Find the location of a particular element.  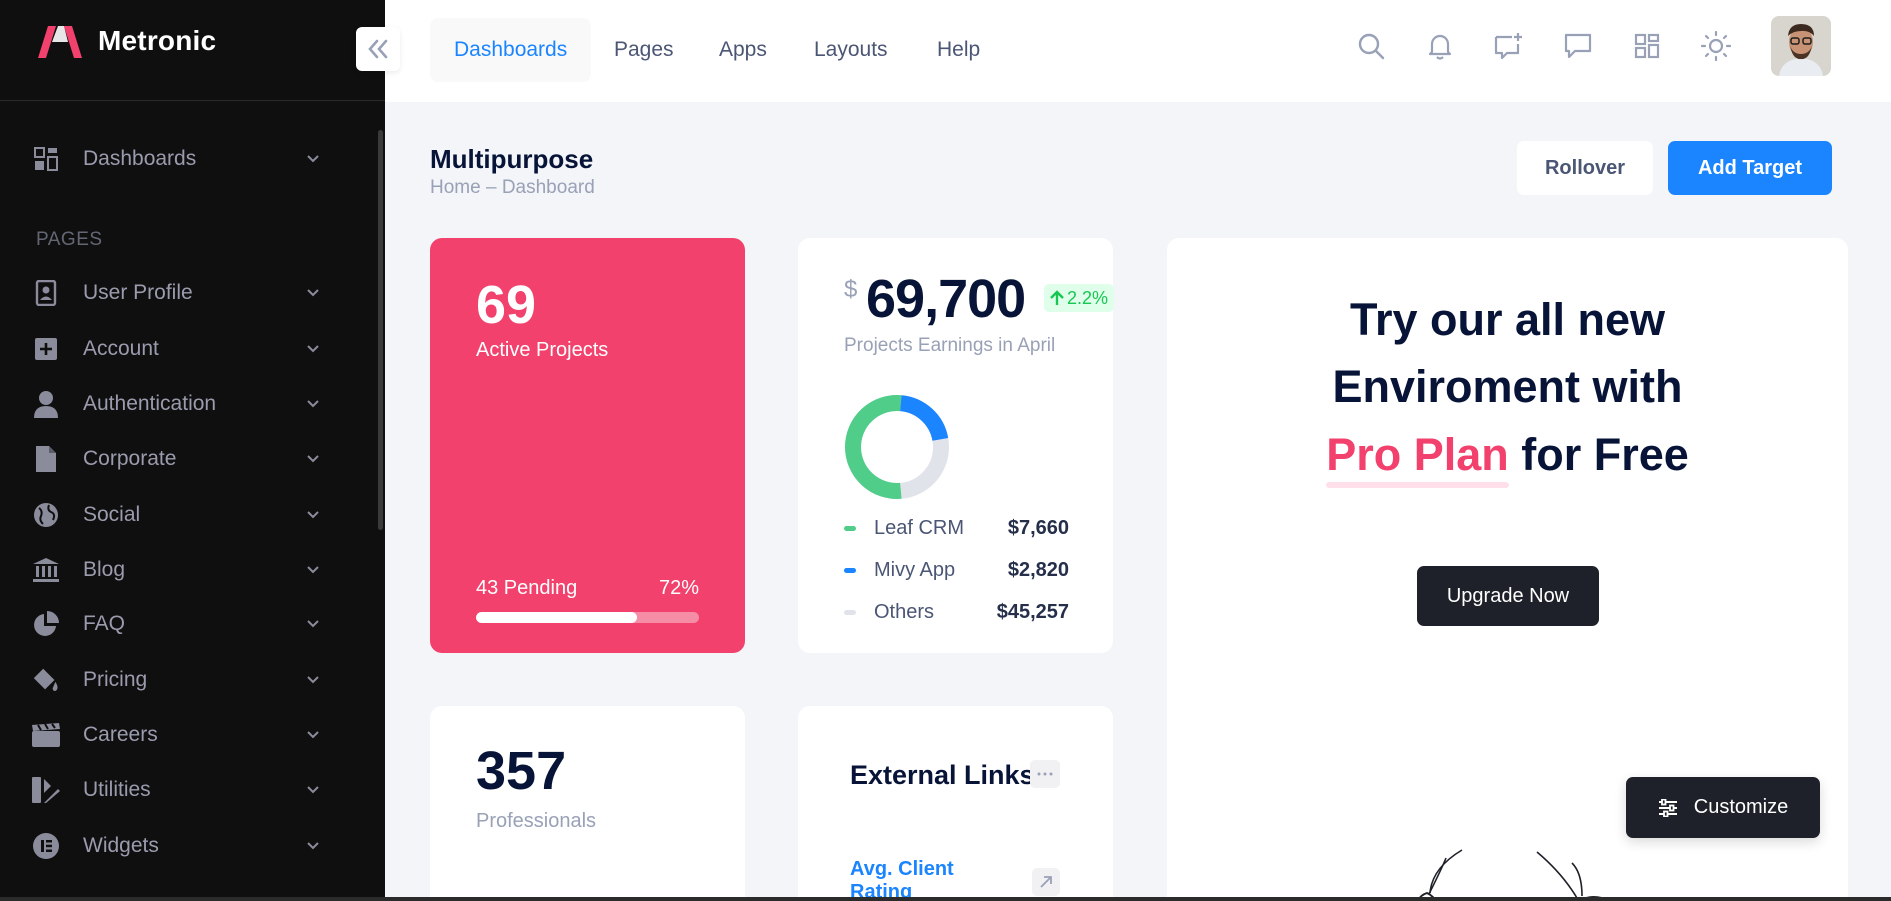

legend-value: $7,660 is located at coordinates (1038, 527).